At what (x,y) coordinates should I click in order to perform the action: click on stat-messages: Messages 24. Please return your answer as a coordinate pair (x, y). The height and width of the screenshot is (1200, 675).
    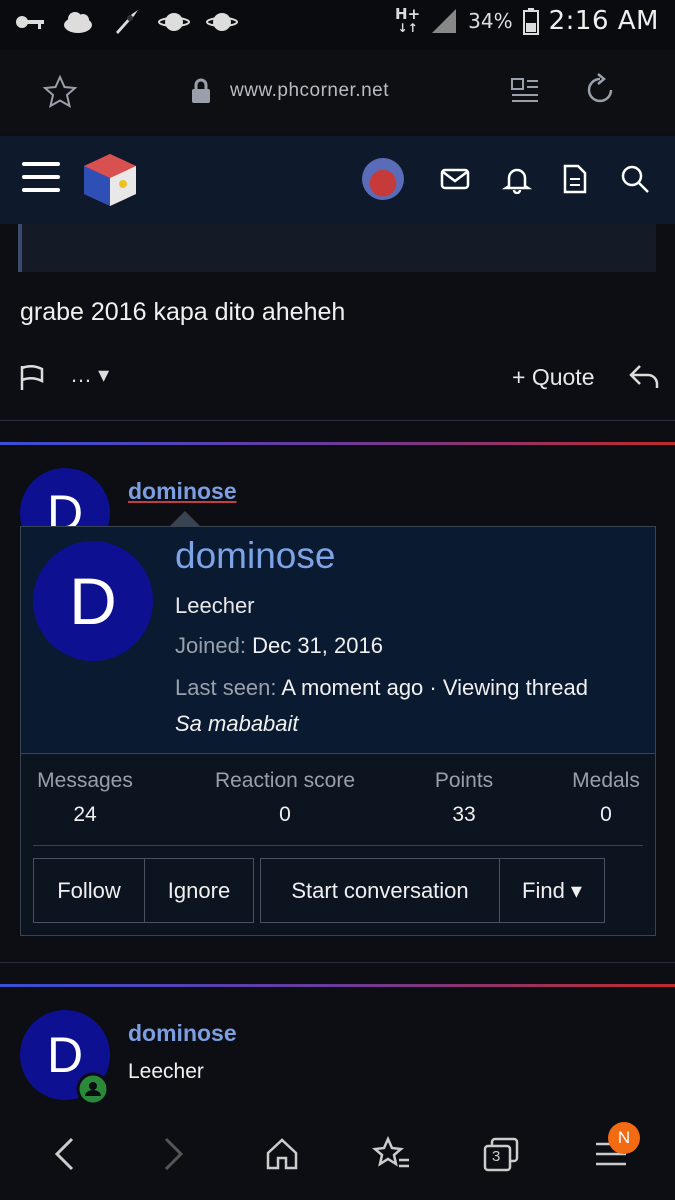
    Looking at the image, I should click on (85, 798).